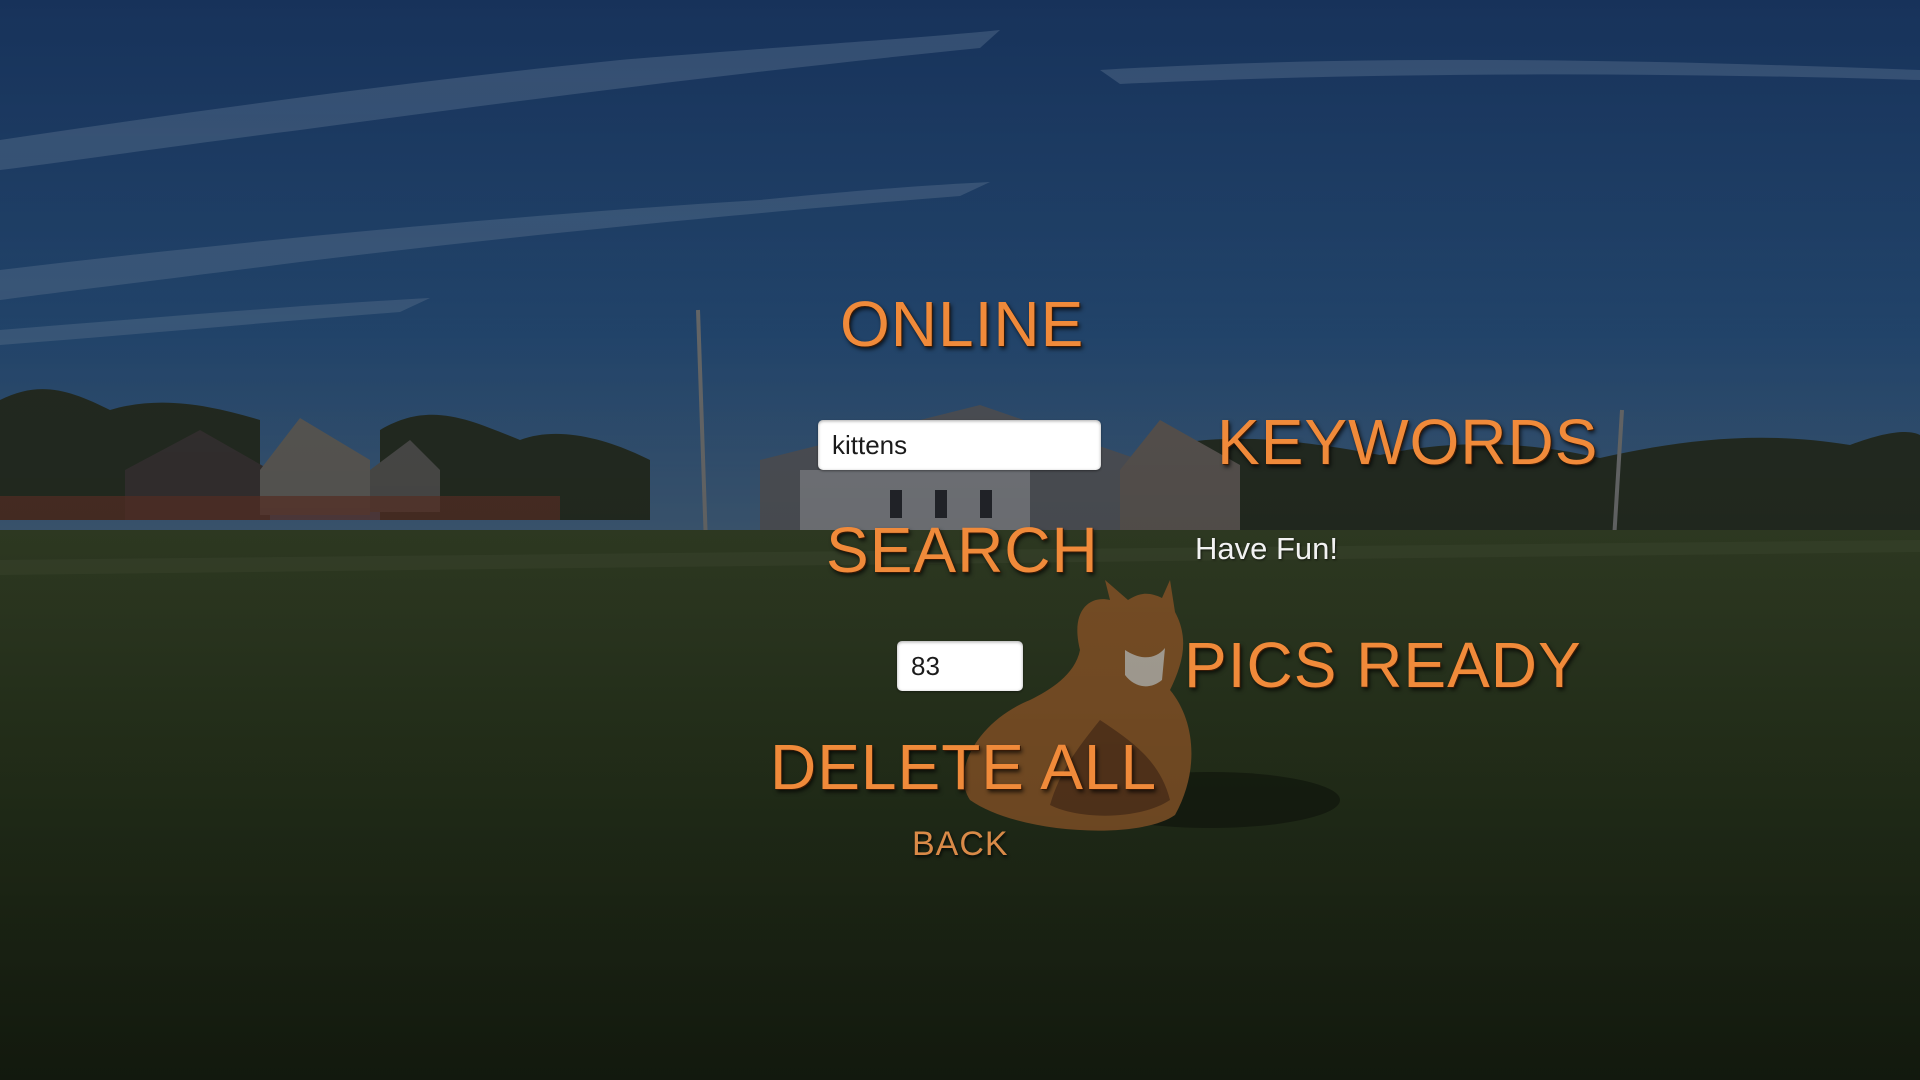 This screenshot has height=1080, width=1920. I want to click on back-button: BACK, so click(960, 844).